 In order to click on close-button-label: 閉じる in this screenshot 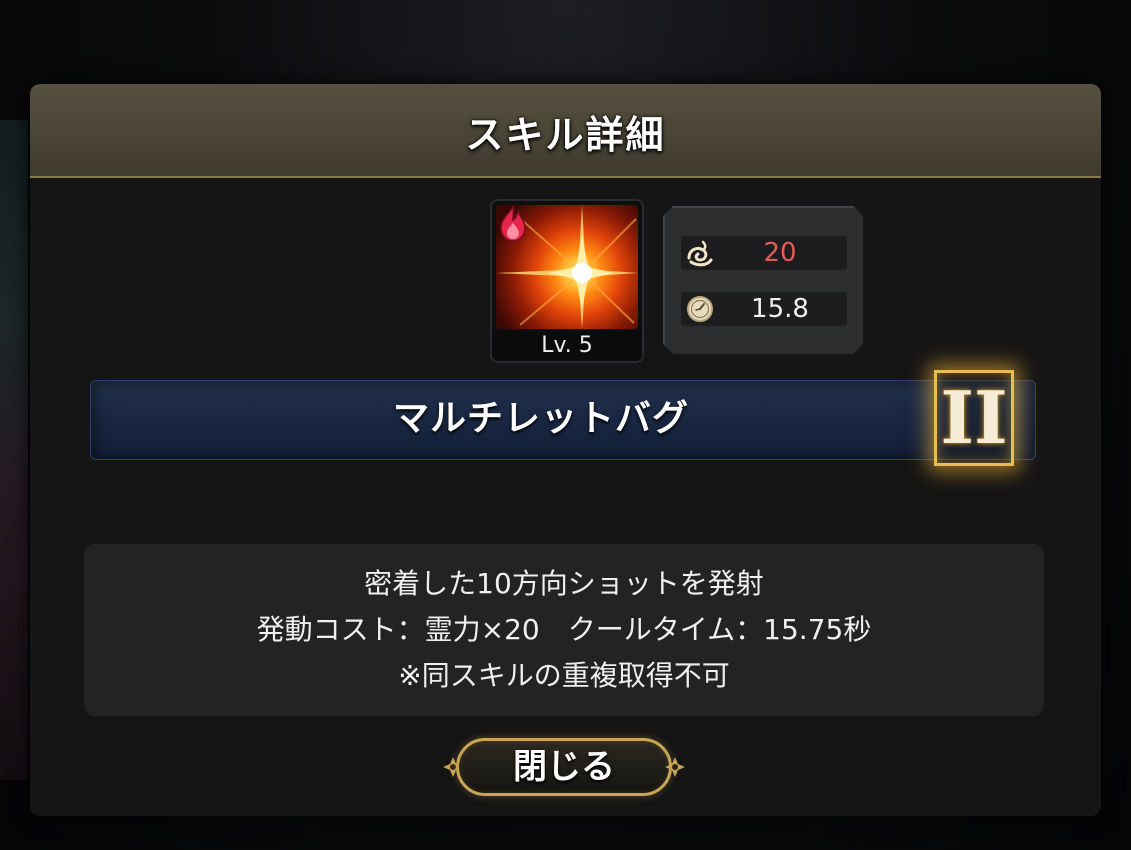, I will do `click(564, 767)`.